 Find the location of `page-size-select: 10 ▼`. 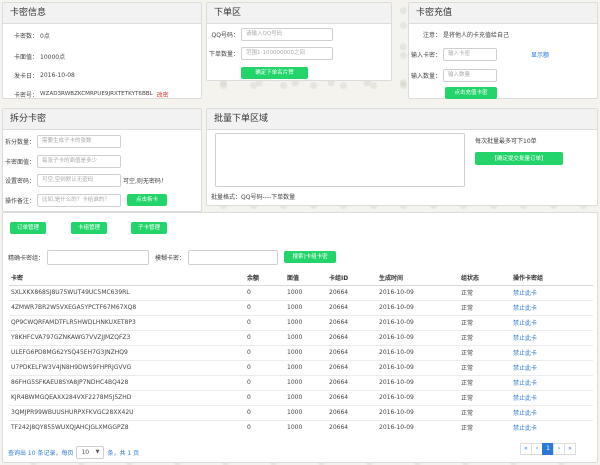

page-size-select: 10 ▼ is located at coordinates (90, 452).